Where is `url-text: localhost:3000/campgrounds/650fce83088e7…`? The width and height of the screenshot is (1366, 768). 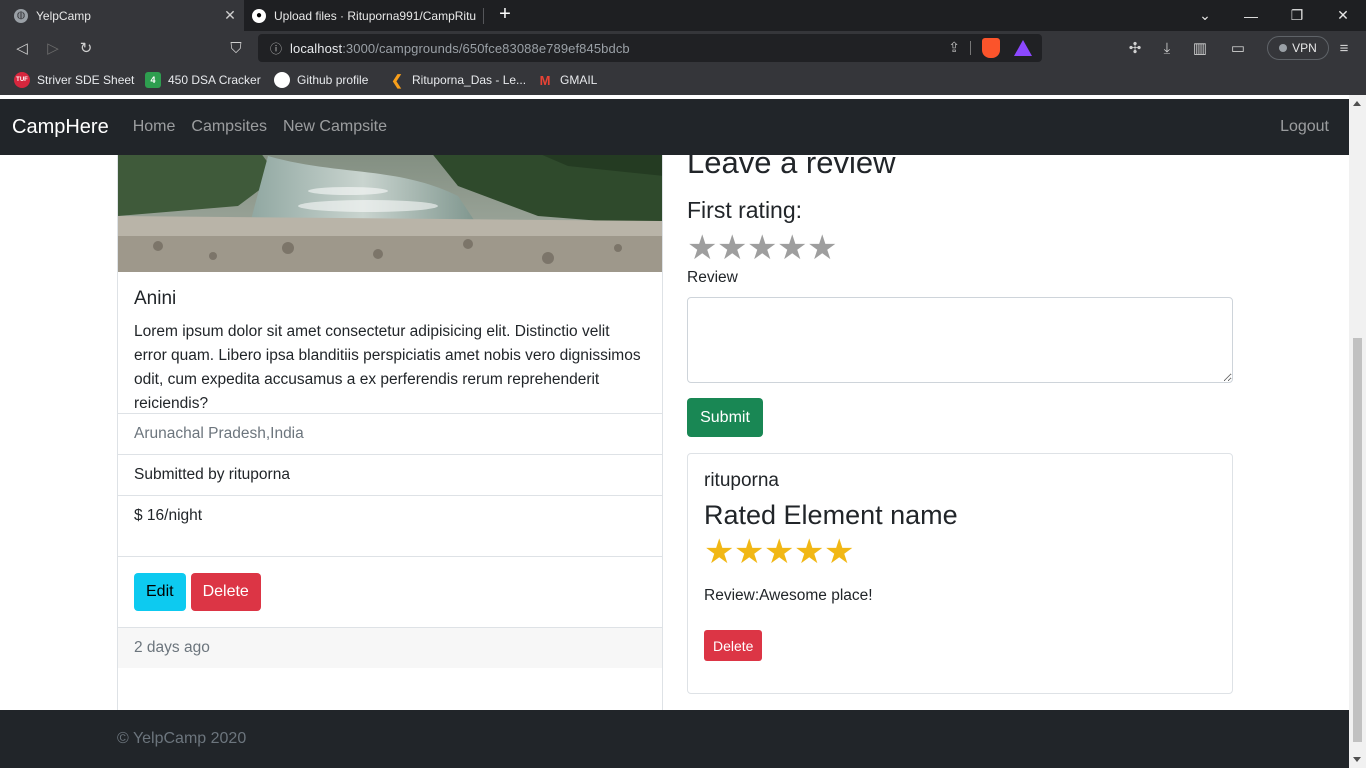
url-text: localhost:3000/campgrounds/650fce83088e7… is located at coordinates (460, 48).